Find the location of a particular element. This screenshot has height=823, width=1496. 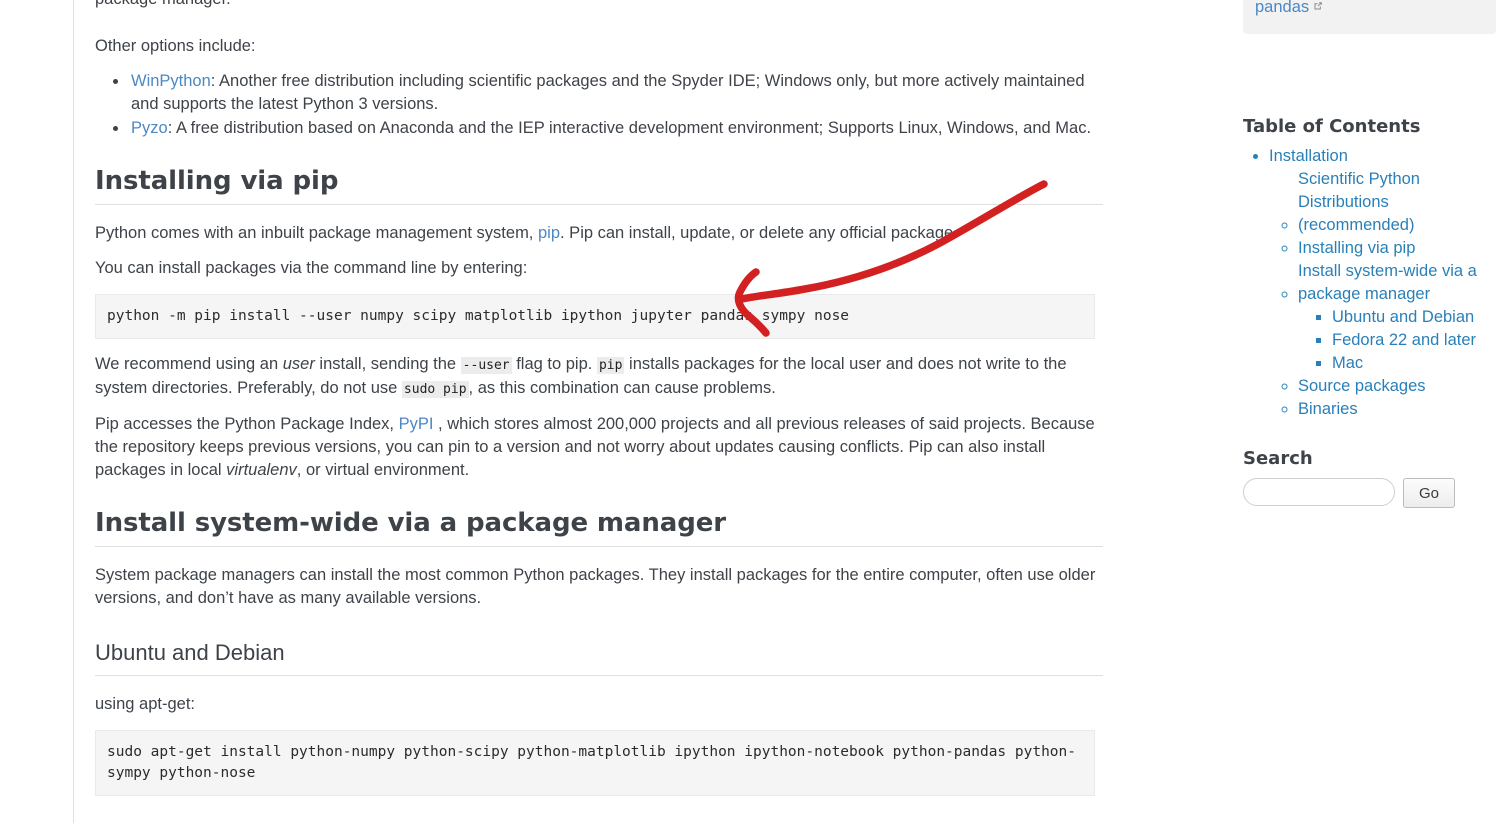

search-title: Search is located at coordinates (1278, 458).